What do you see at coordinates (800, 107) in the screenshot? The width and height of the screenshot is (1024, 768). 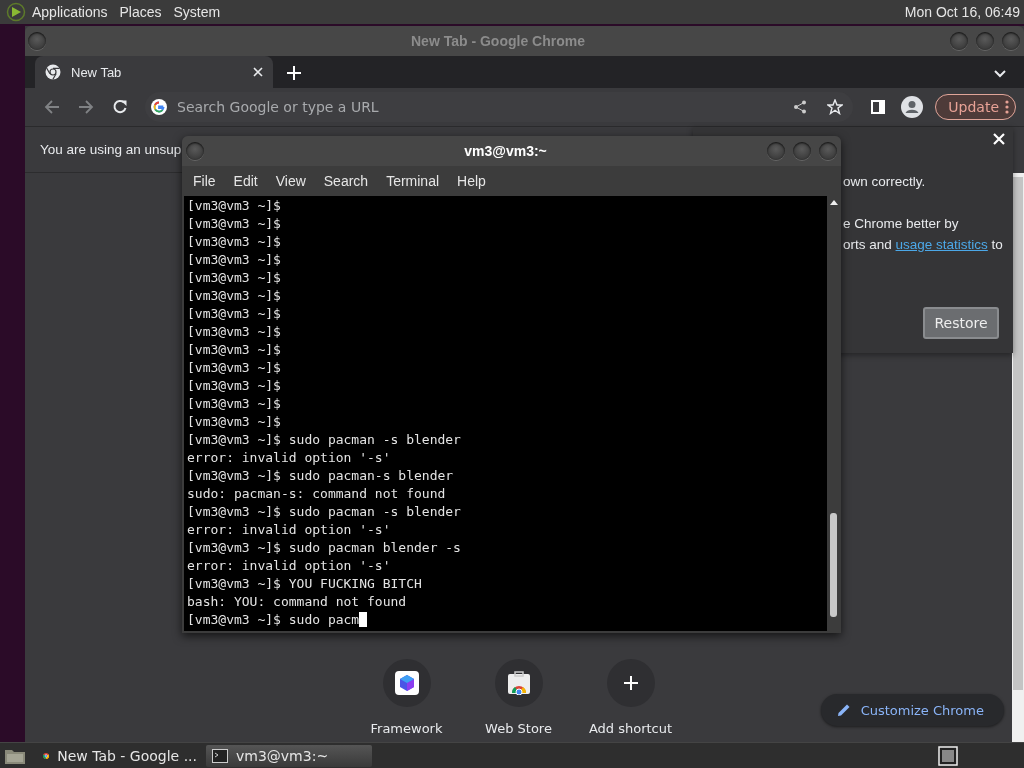 I see `share-icon` at bounding box center [800, 107].